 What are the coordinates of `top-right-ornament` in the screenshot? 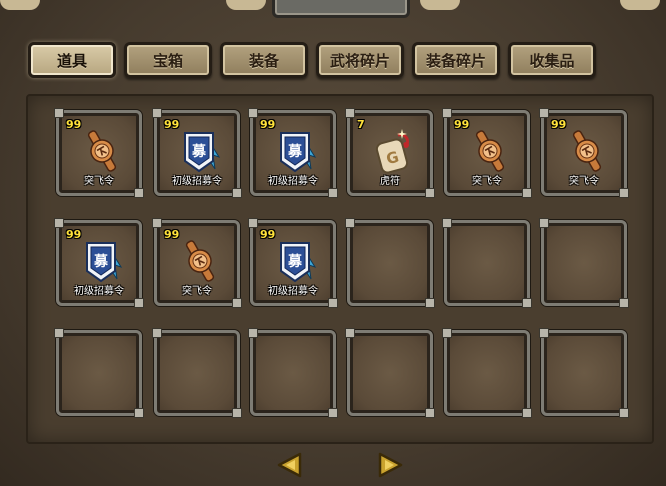 It's located at (640, 5).